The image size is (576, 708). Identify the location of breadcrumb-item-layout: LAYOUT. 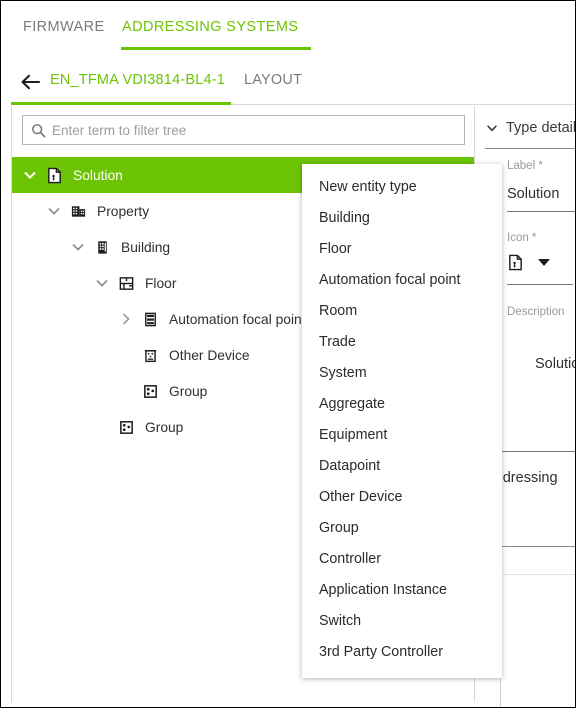
(273, 80).